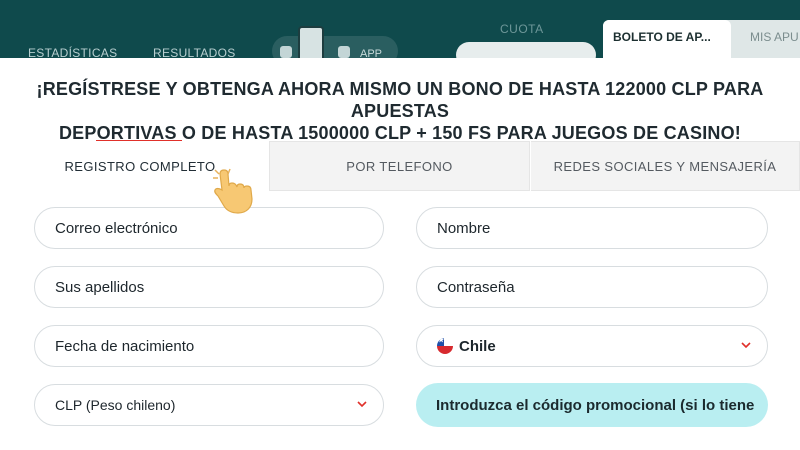 The height and width of the screenshot is (450, 800). I want to click on first-name-placeholder: Nombre, so click(464, 228).